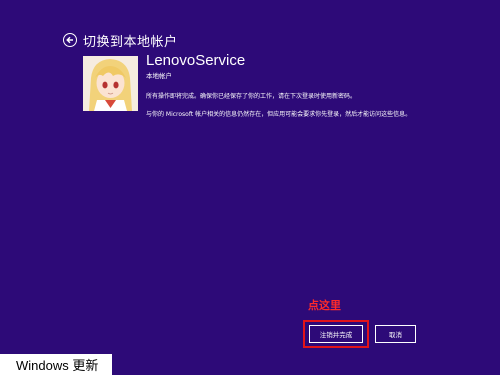 The height and width of the screenshot is (375, 500). I want to click on header: 切换到本地帐户, so click(120, 40).